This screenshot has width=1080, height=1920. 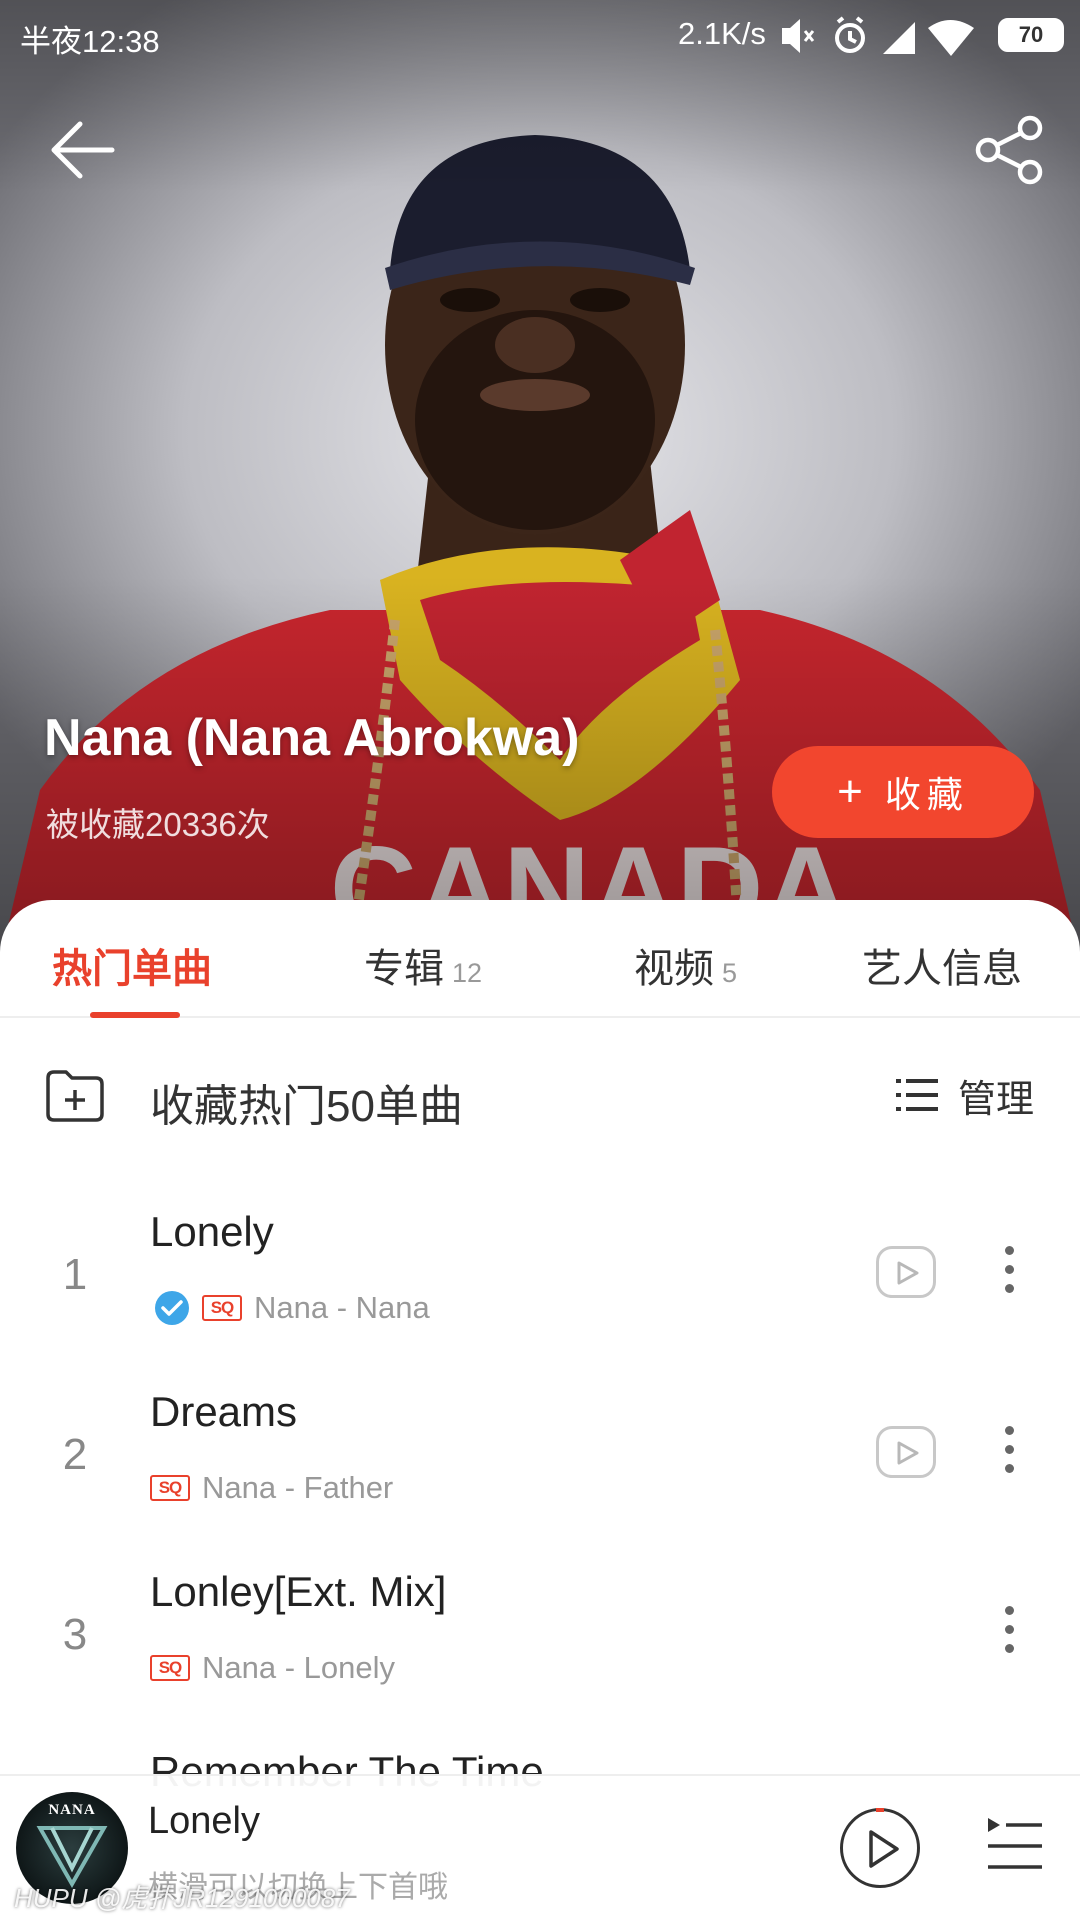 I want to click on collect-label: 收藏, so click(x=926, y=794).